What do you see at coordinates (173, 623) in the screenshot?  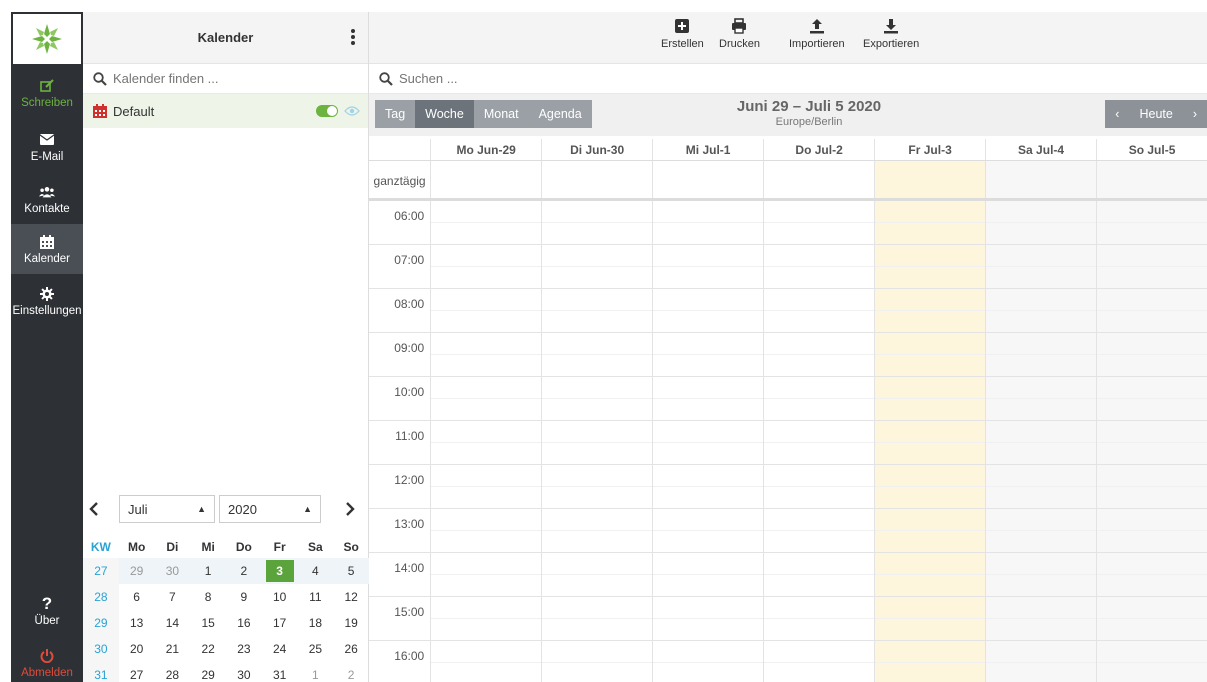 I see `day-cell: 14` at bounding box center [173, 623].